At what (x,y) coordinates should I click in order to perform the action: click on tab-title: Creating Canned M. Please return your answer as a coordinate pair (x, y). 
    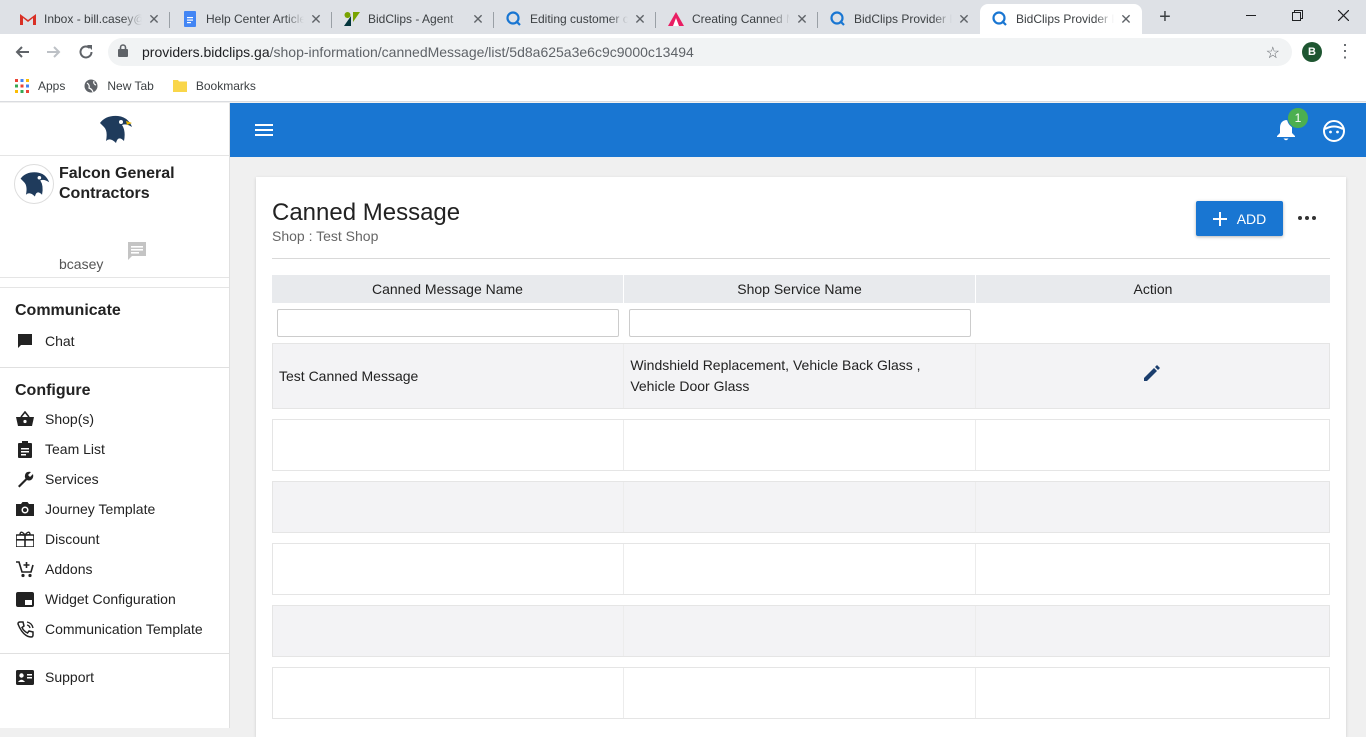
    Looking at the image, I should click on (741, 19).